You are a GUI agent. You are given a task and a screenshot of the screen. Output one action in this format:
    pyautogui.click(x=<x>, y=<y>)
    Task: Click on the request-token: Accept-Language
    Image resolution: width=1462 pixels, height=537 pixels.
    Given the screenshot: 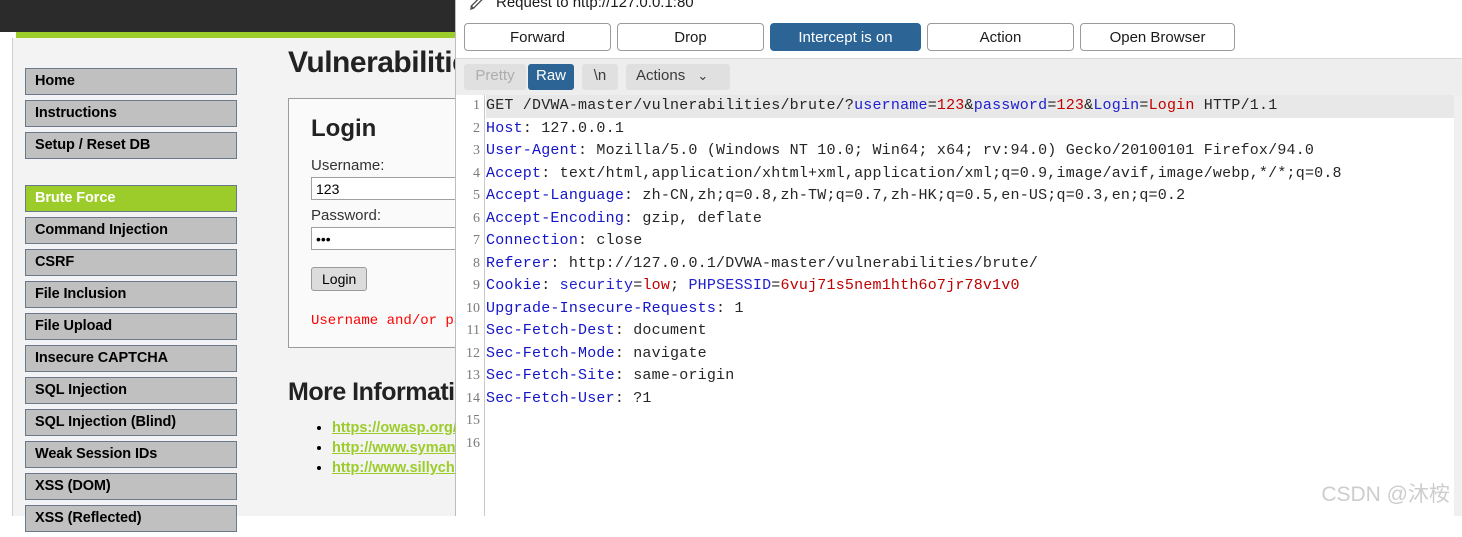 What is the action you would take?
    pyautogui.click(x=555, y=195)
    